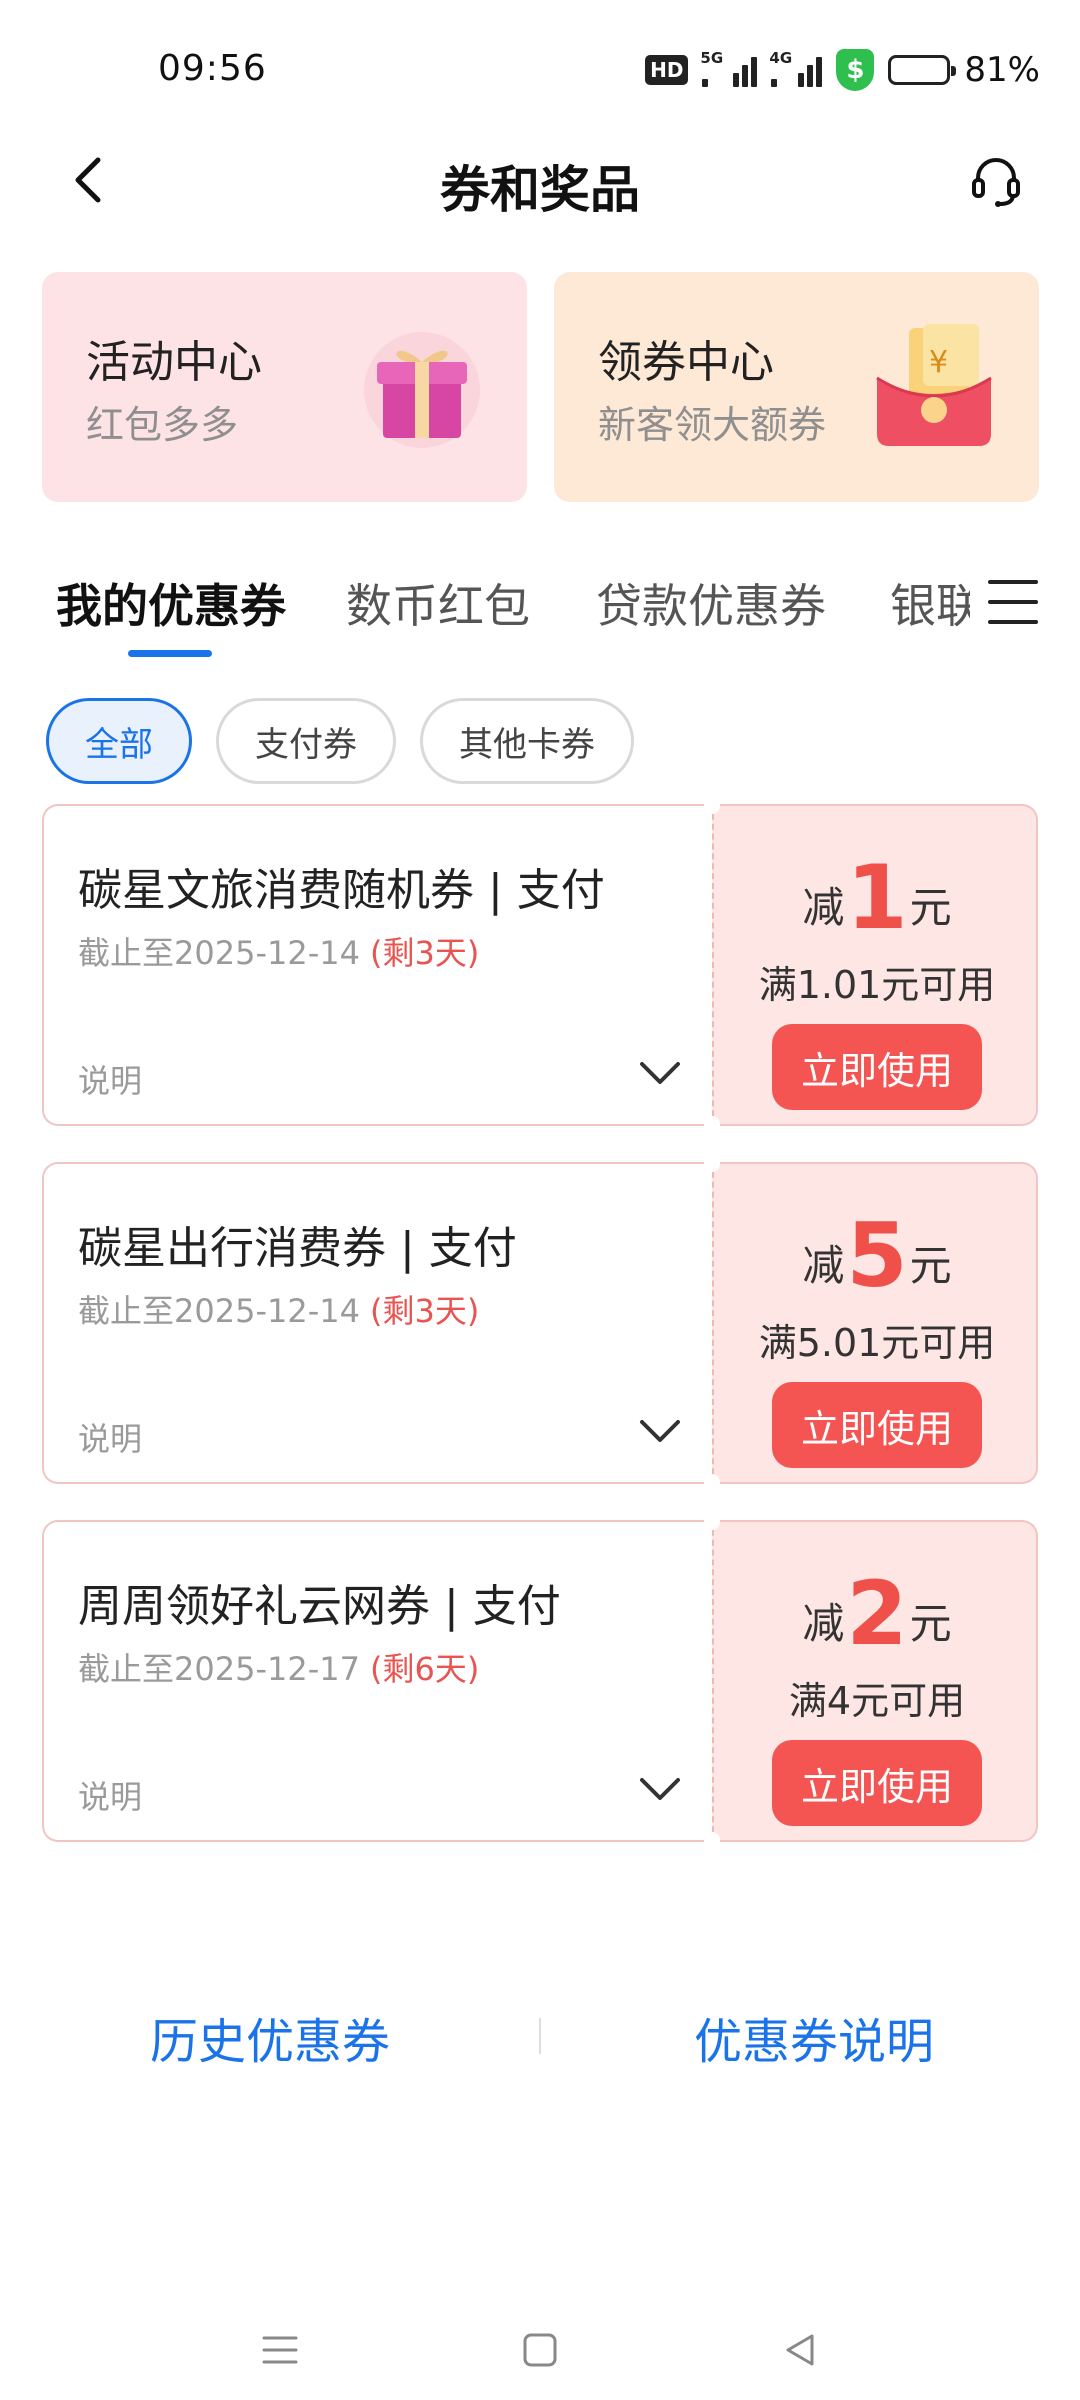  What do you see at coordinates (796, 68) in the screenshot?
I see `signal-4g-icon: 4G` at bounding box center [796, 68].